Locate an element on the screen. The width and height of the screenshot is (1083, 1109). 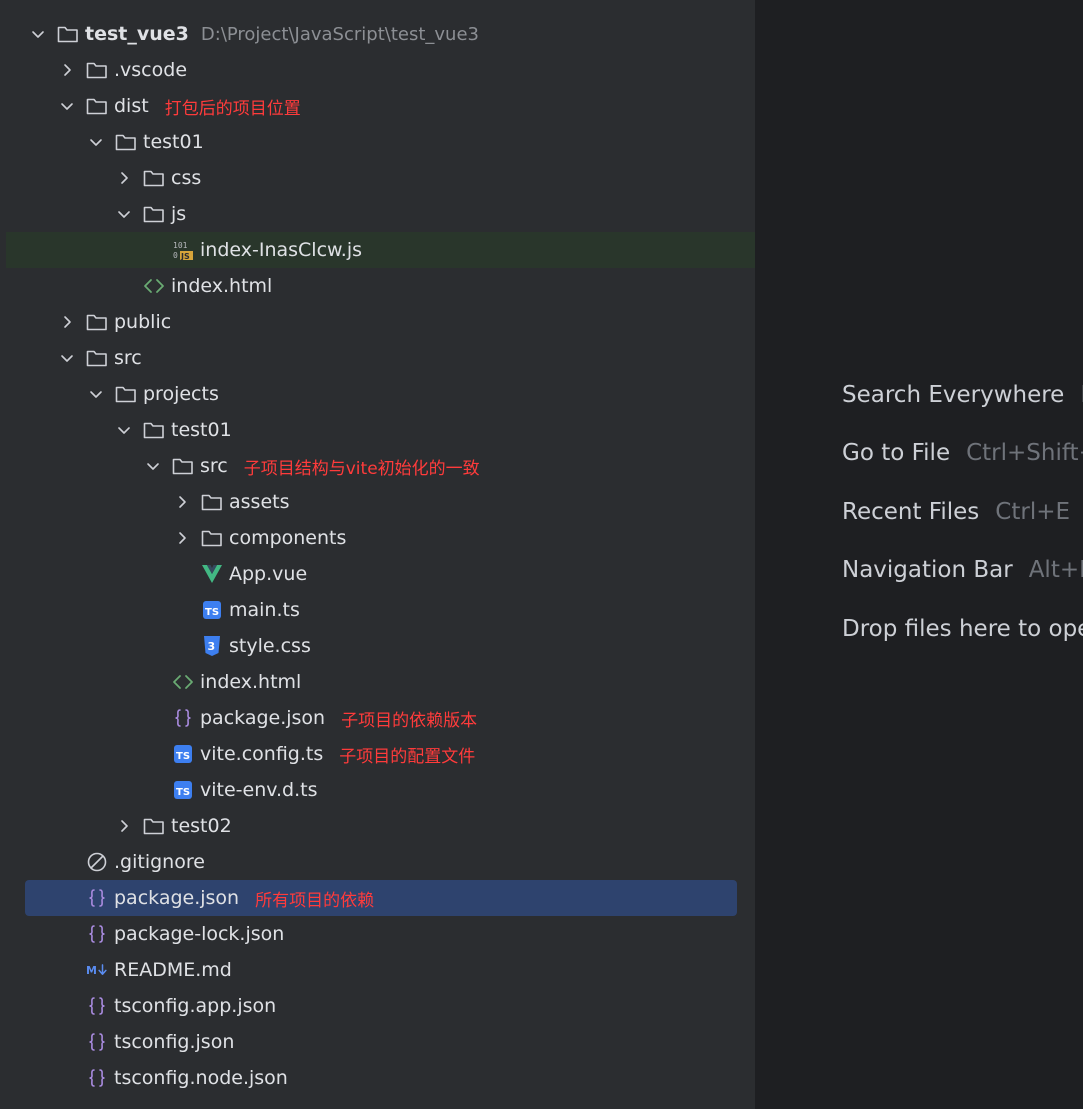
css-icon: 3 is located at coordinates (212, 646).